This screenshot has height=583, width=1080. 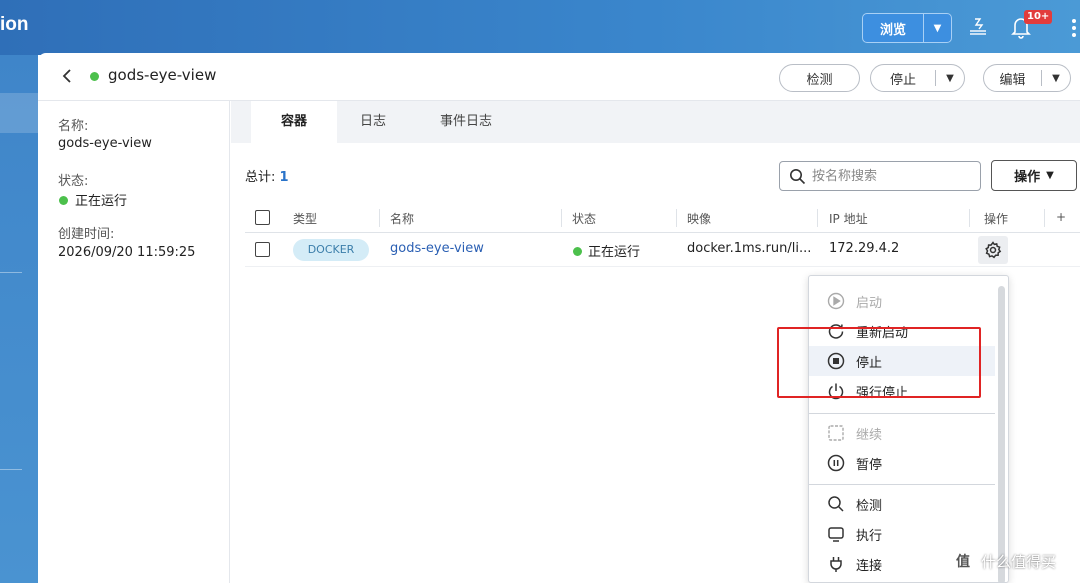 I want to click on detect-button-label: 检测, so click(x=819, y=80).